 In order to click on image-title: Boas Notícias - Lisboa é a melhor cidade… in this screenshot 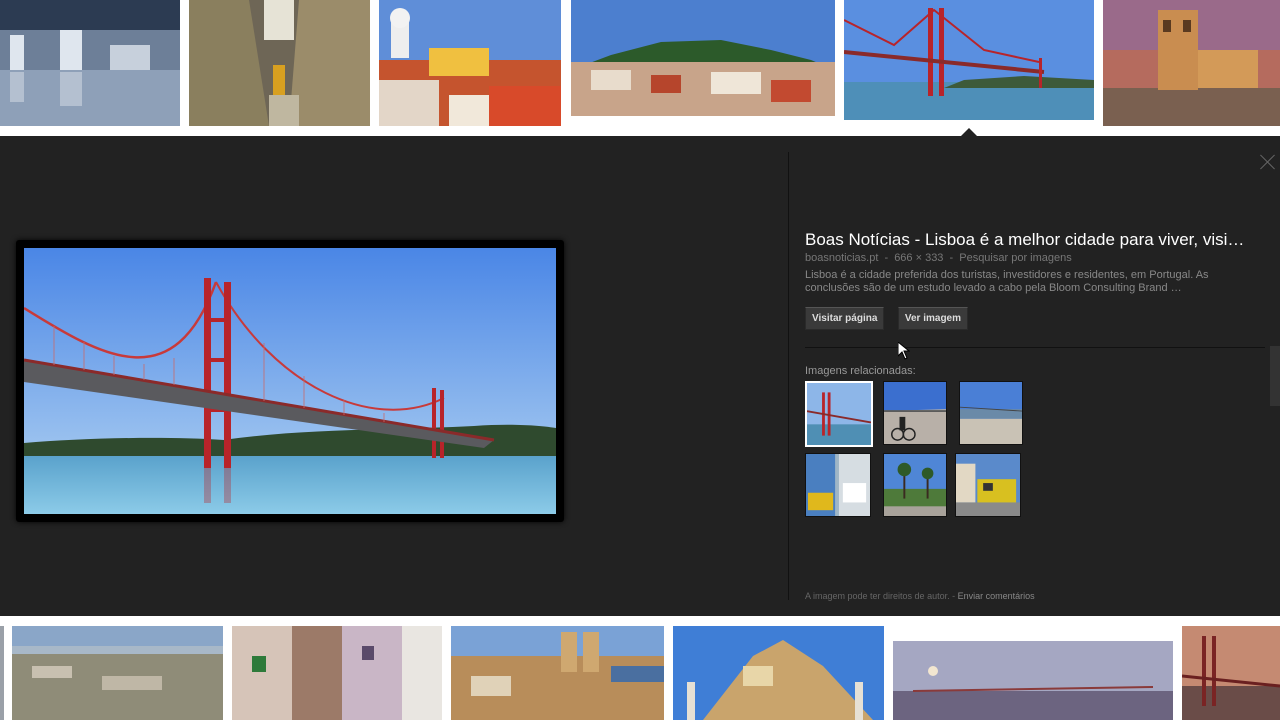, I will do `click(1034, 240)`.